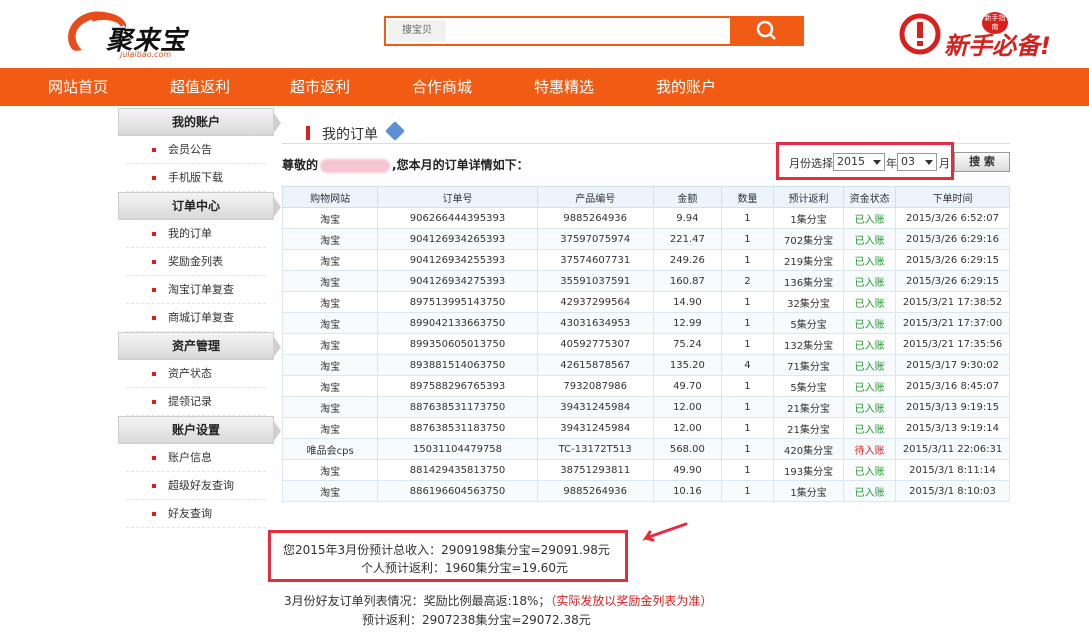 Image resolution: width=1089 pixels, height=633 pixels. What do you see at coordinates (686, 87) in the screenshot?
I see `nav-item-my-account: 我的账户` at bounding box center [686, 87].